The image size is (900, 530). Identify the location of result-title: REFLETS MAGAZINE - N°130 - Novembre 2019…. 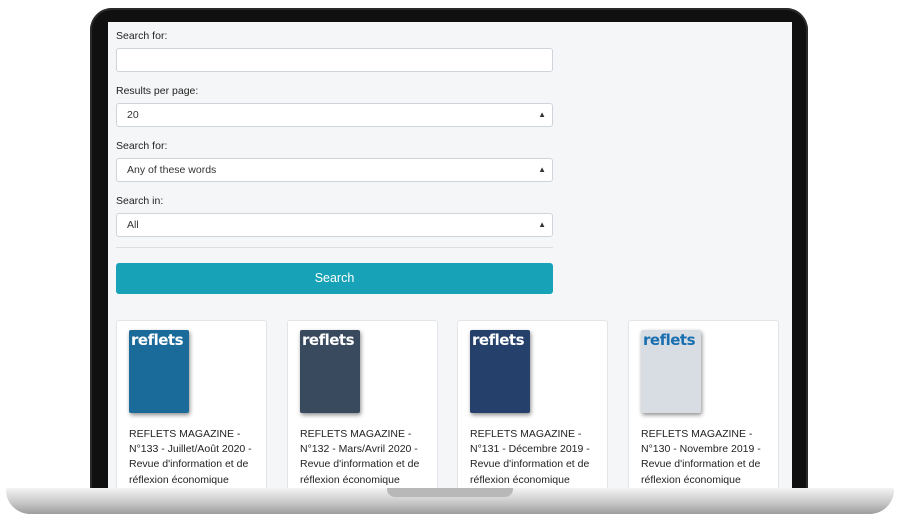
(707, 457).